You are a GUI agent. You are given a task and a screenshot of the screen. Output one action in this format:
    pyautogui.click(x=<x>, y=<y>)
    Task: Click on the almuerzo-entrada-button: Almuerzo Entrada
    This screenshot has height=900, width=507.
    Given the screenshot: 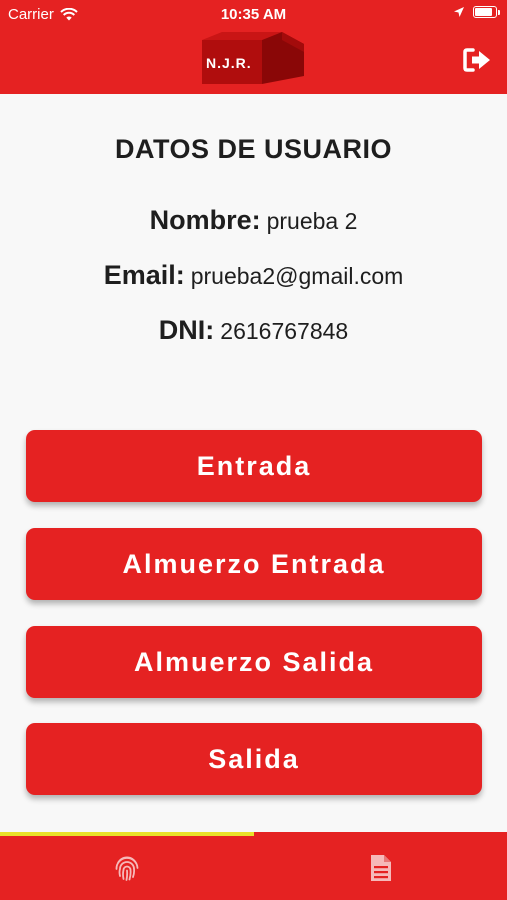 What is the action you would take?
    pyautogui.click(x=254, y=564)
    